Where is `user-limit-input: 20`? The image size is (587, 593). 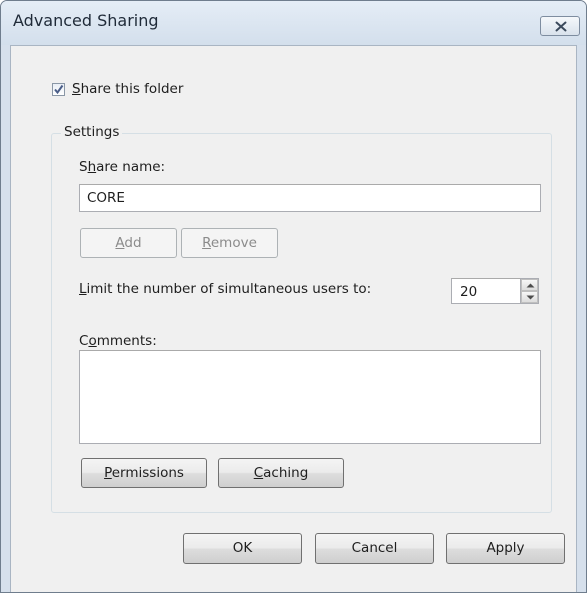
user-limit-input: 20 is located at coordinates (486, 291).